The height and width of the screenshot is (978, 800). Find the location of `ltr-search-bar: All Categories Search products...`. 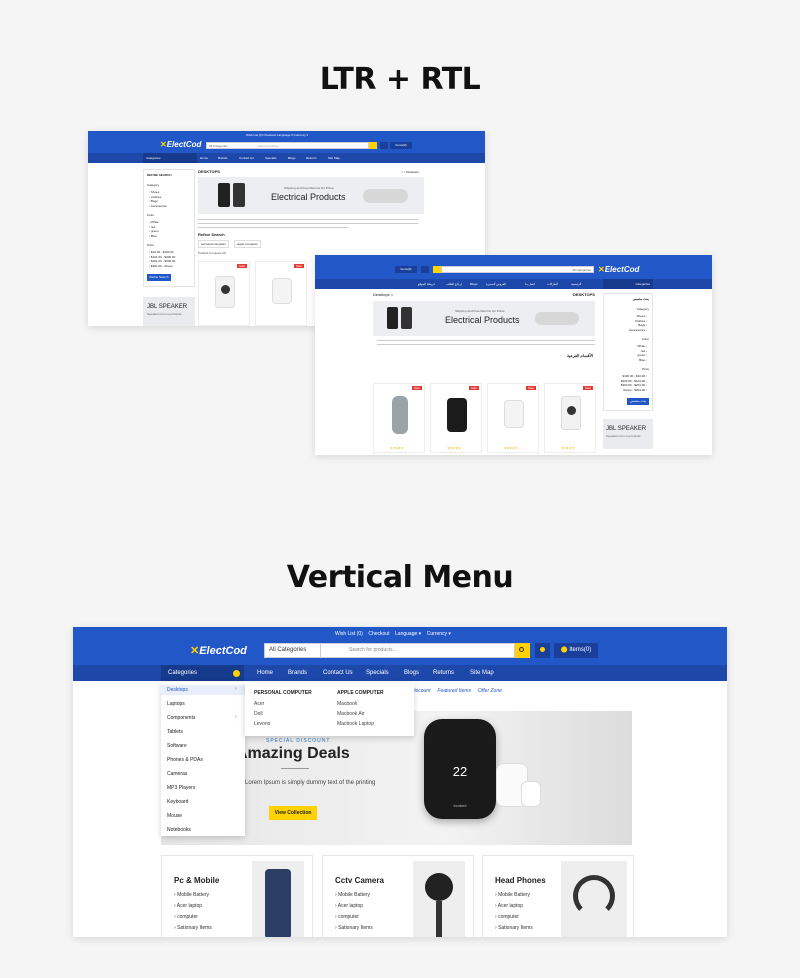

ltr-search-bar: All Categories Search products... is located at coordinates (287, 145).